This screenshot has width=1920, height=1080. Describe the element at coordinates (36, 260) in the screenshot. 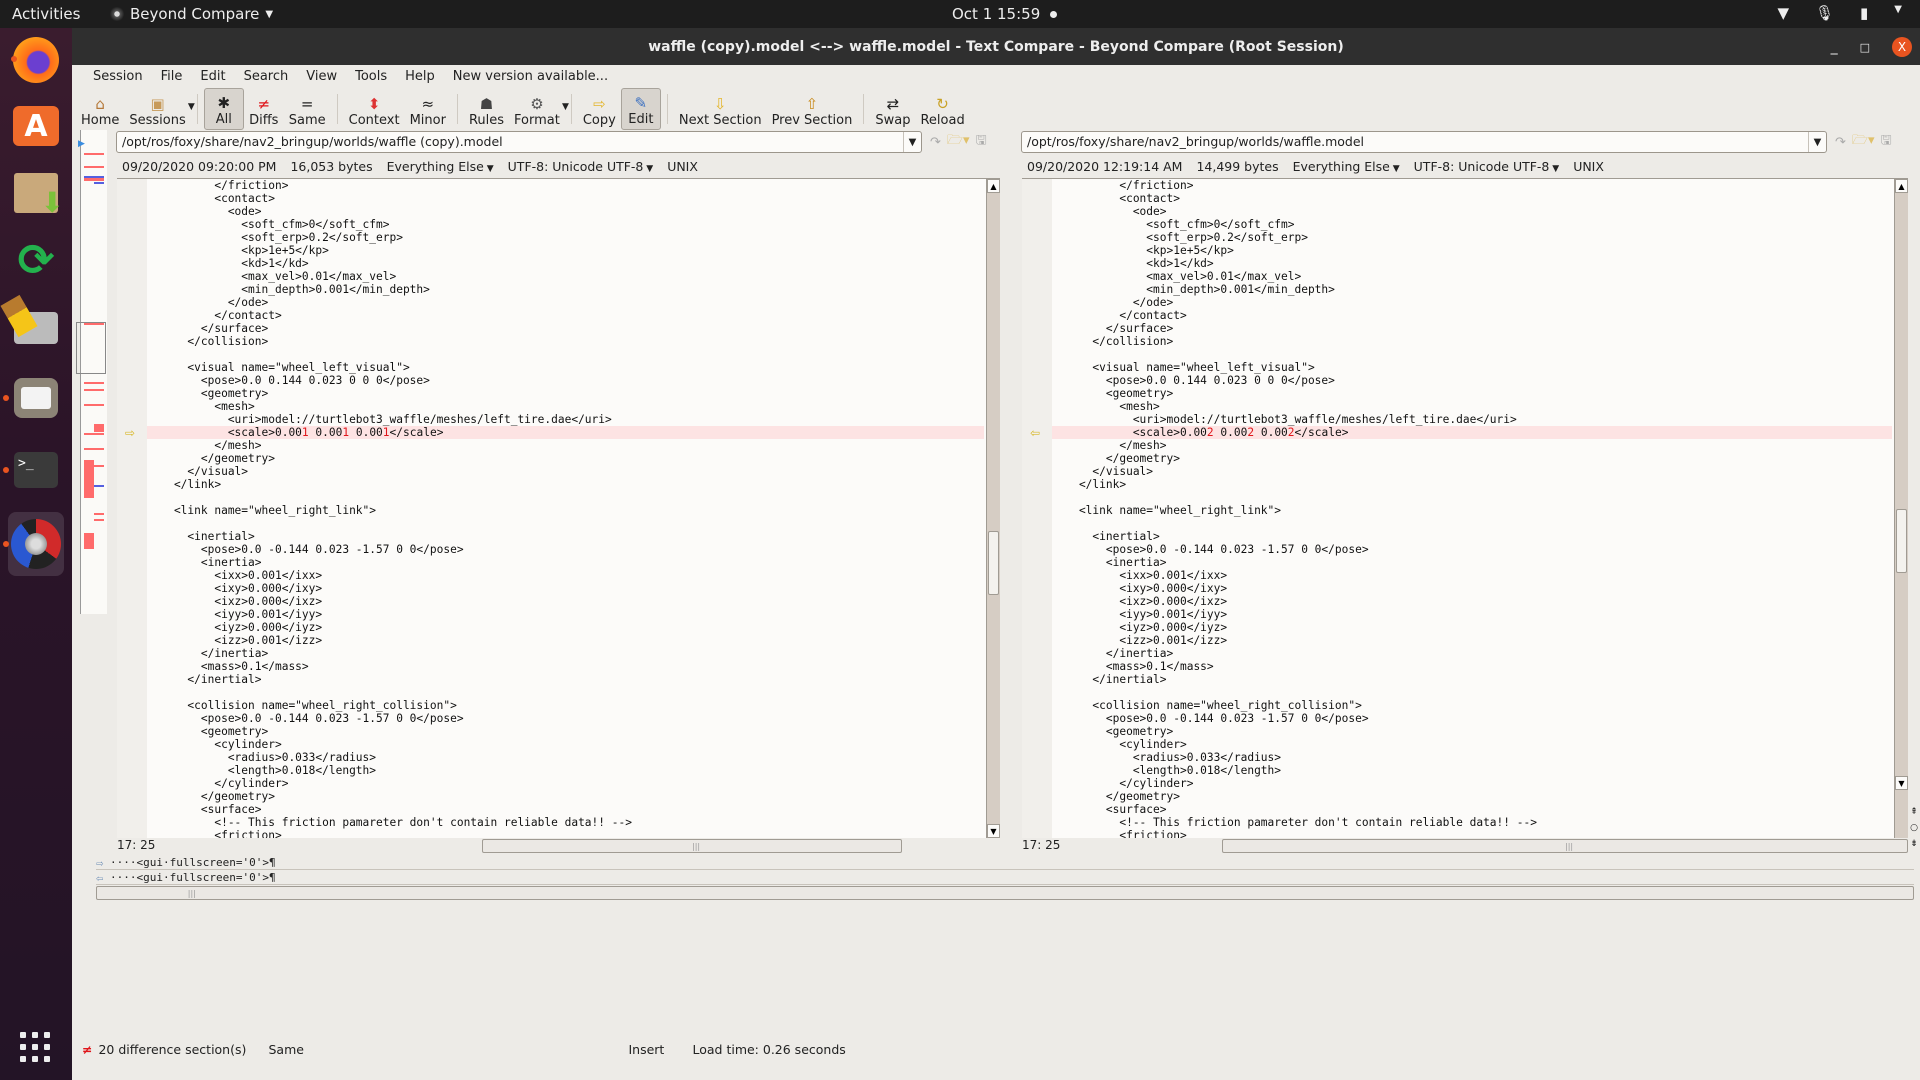

I see `dock-item-software-updater: ⟳` at that location.